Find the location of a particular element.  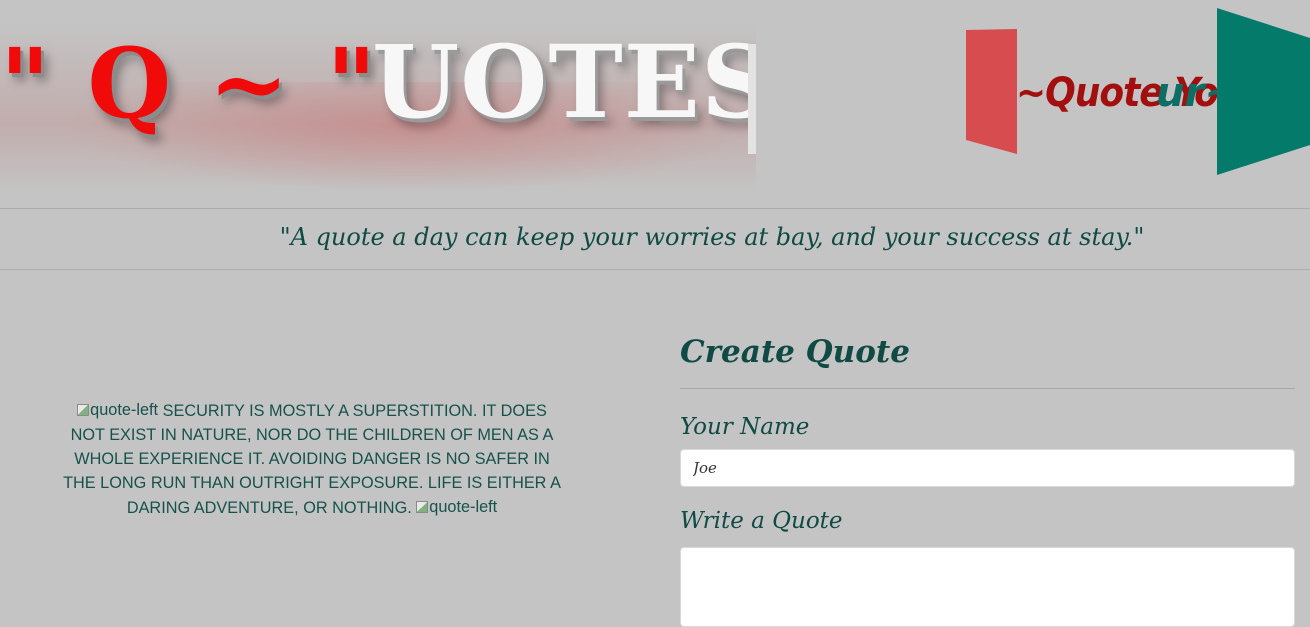

quote-left-alt: quote-left is located at coordinates (124, 410).